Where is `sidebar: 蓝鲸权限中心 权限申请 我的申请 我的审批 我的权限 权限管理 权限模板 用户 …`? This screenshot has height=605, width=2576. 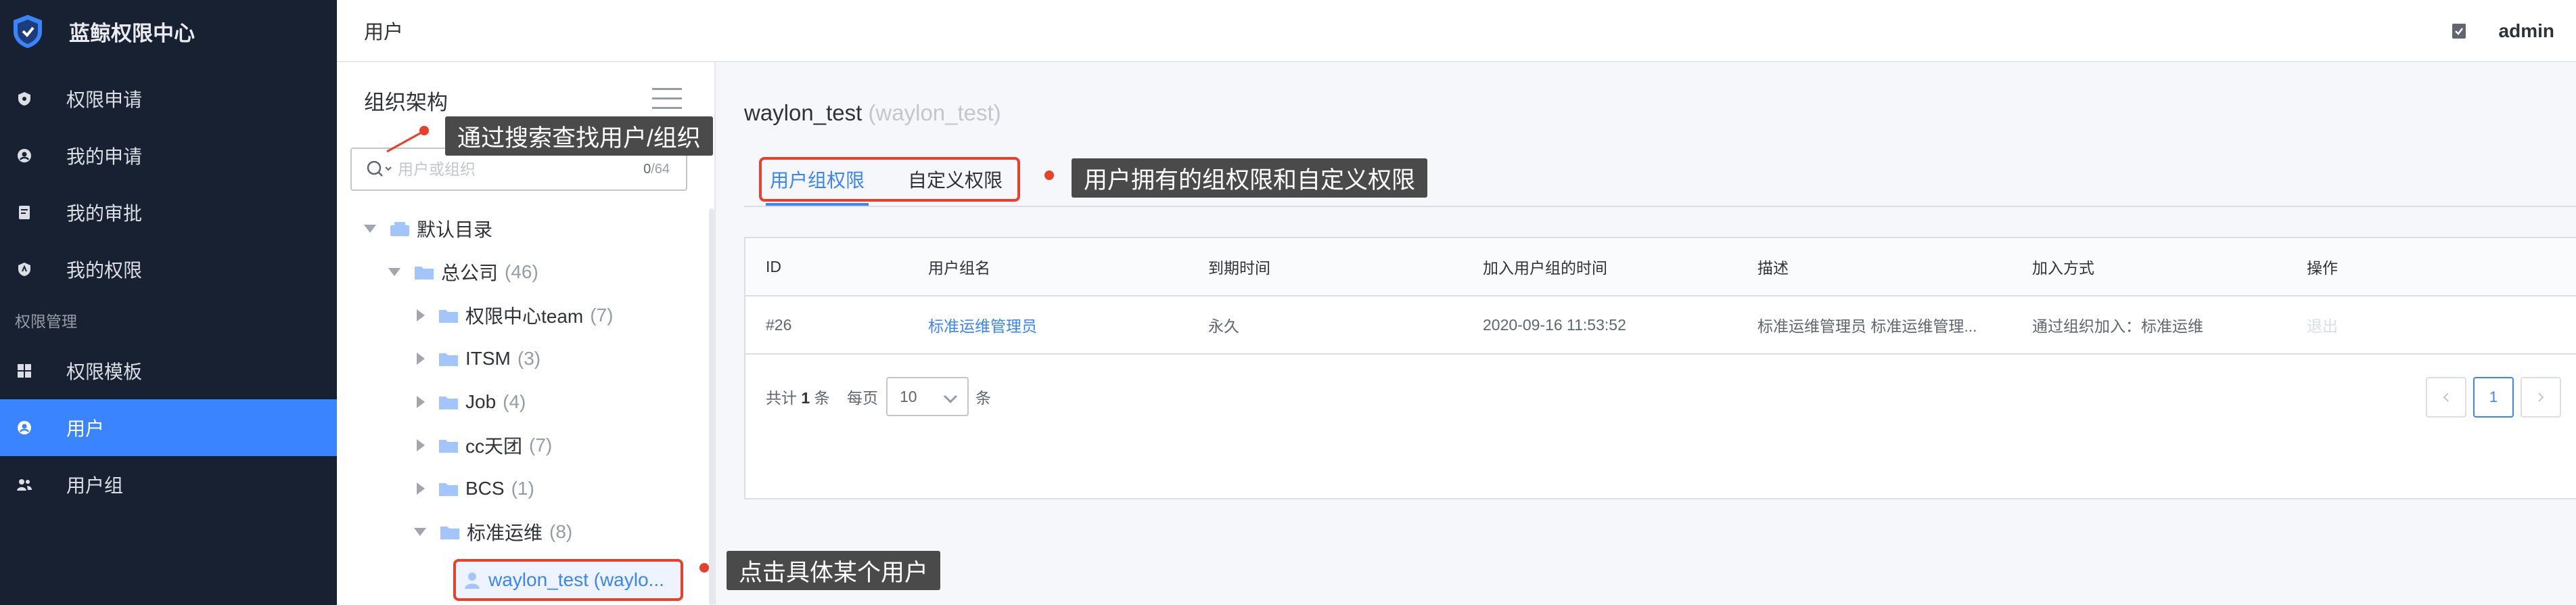
sidebar: 蓝鲸权限中心 权限申请 我的申请 我的审批 我的权限 权限管理 权限模板 用户 … is located at coordinates (168, 302).